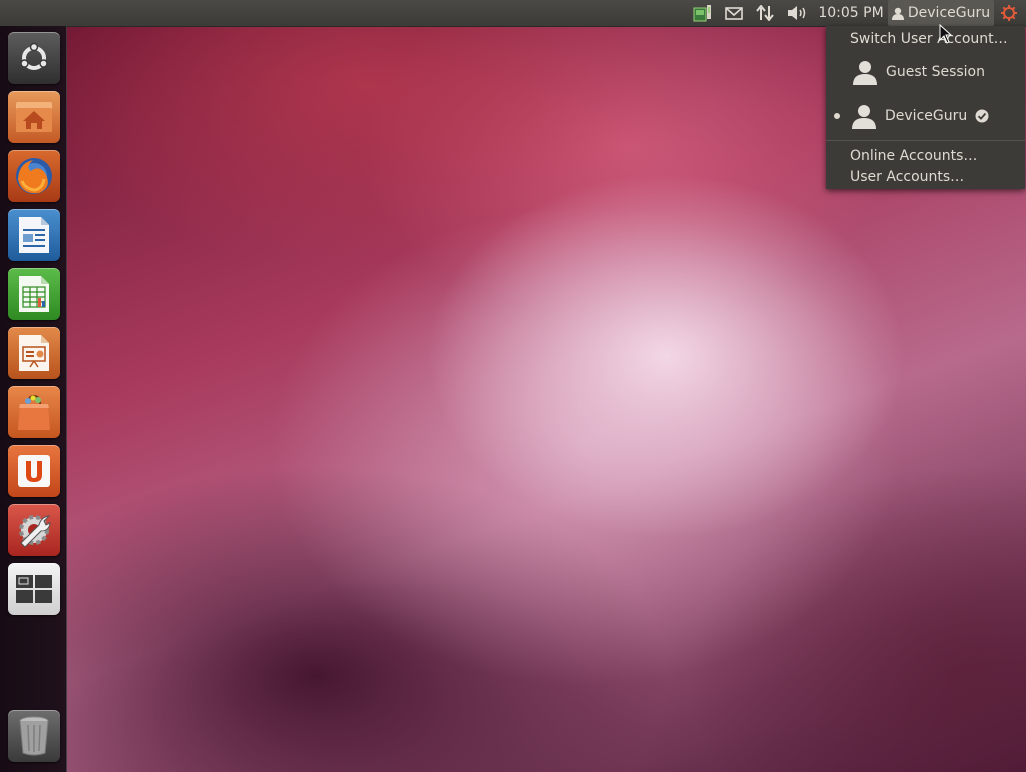  I want to click on current-user-item: DeviceGuru, so click(925, 116).